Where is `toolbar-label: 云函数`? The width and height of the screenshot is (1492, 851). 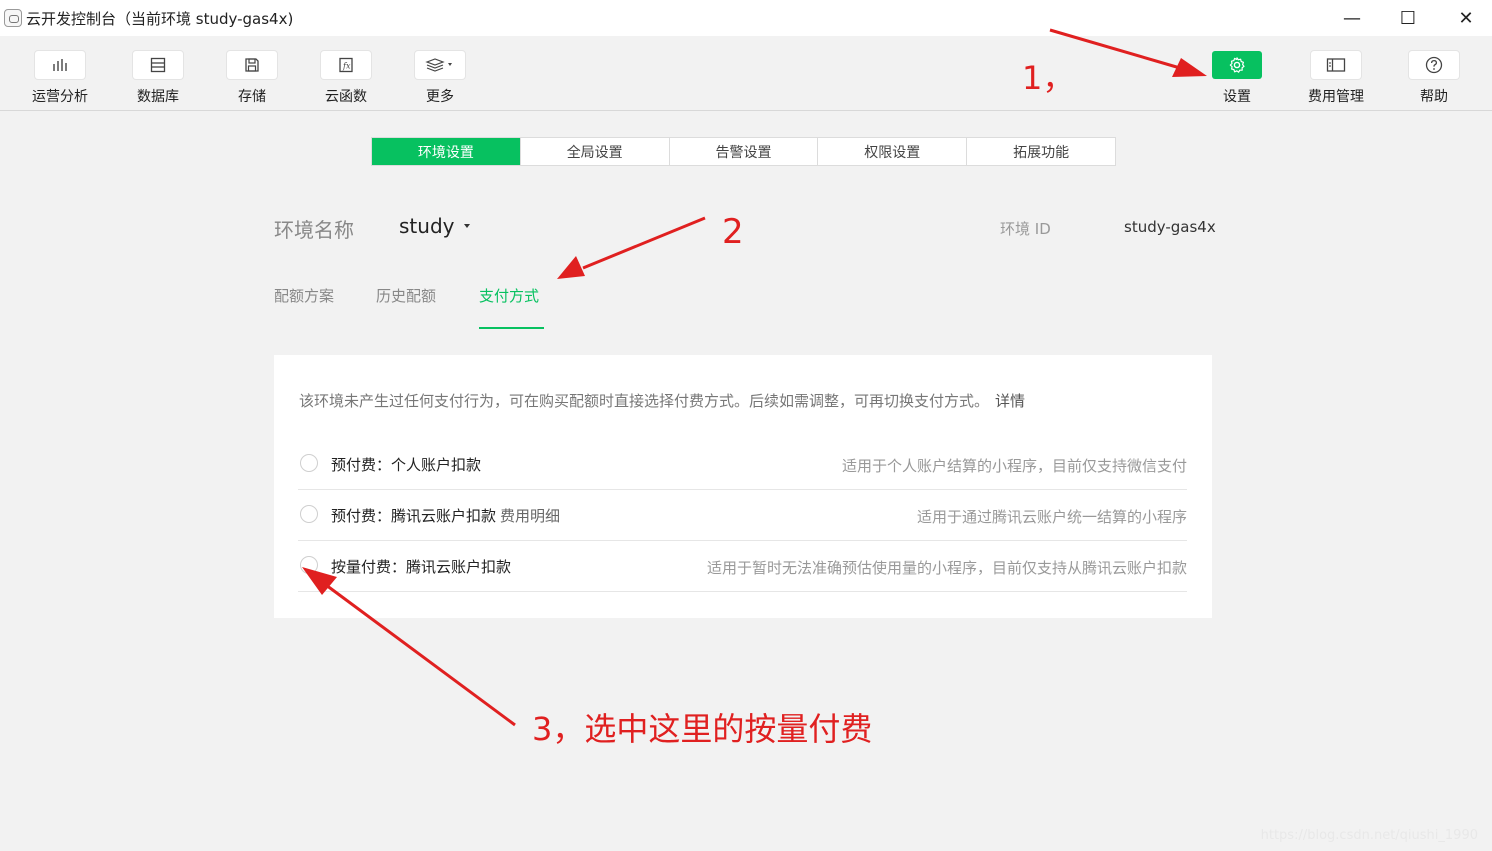 toolbar-label: 云函数 is located at coordinates (346, 97).